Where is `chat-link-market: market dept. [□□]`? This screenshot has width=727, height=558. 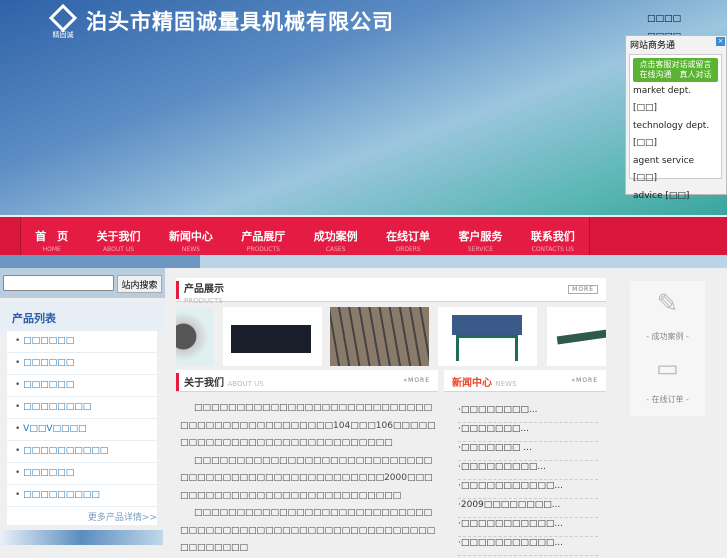 chat-link-market: market dept. [□□] is located at coordinates (675, 100).